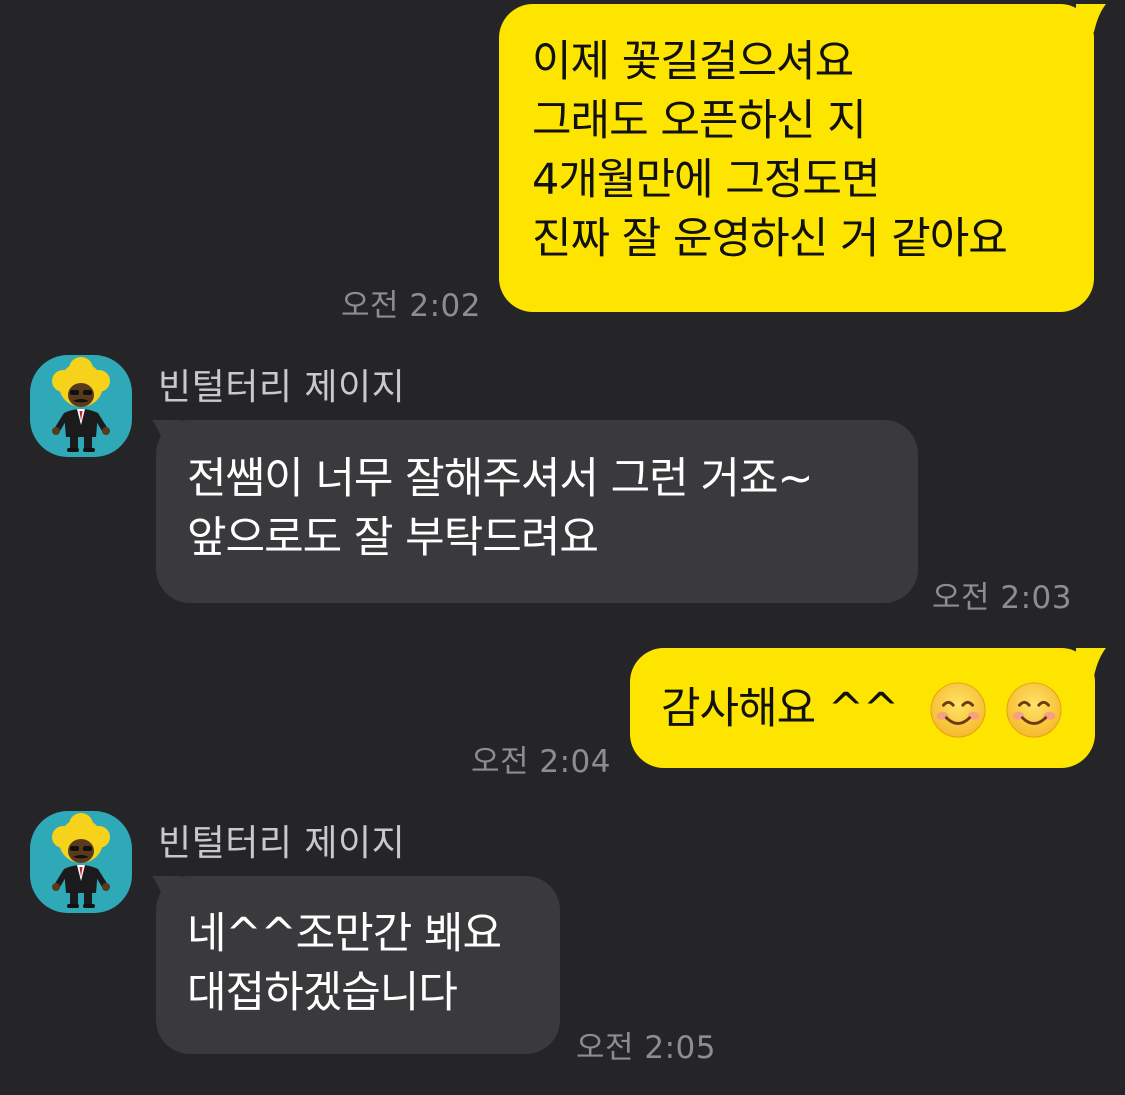 The width and height of the screenshot is (1125, 1095). Describe the element at coordinates (646, 1048) in the screenshot. I see `message-timestamp: 오전 2:05` at that location.